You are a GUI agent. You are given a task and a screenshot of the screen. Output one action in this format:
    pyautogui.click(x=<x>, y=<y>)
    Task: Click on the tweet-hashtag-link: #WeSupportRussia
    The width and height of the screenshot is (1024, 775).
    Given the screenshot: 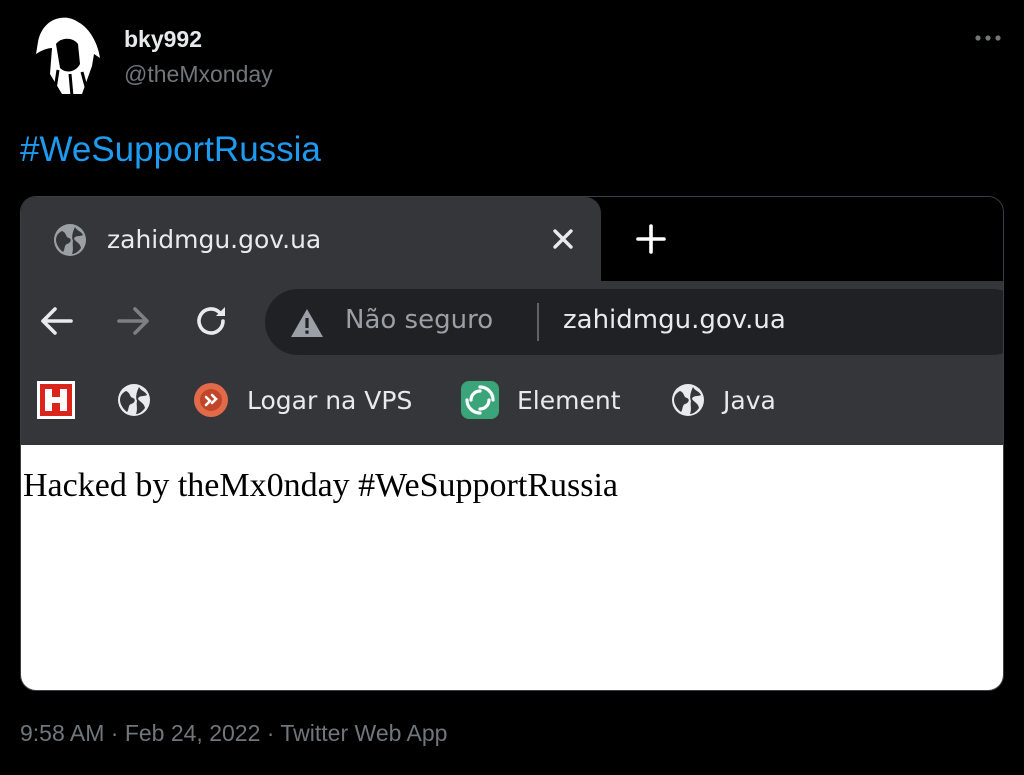 What is the action you would take?
    pyautogui.click(x=170, y=150)
    